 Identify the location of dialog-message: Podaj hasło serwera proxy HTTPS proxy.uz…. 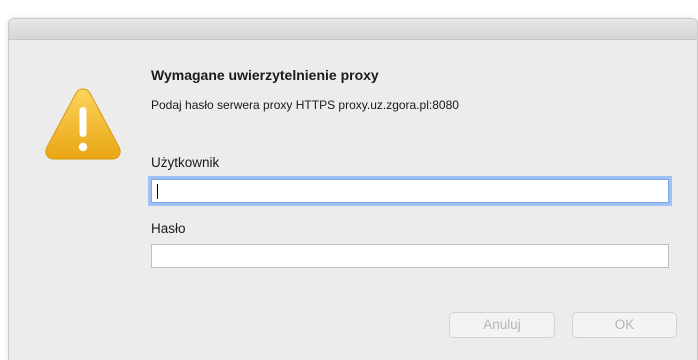
(305, 105).